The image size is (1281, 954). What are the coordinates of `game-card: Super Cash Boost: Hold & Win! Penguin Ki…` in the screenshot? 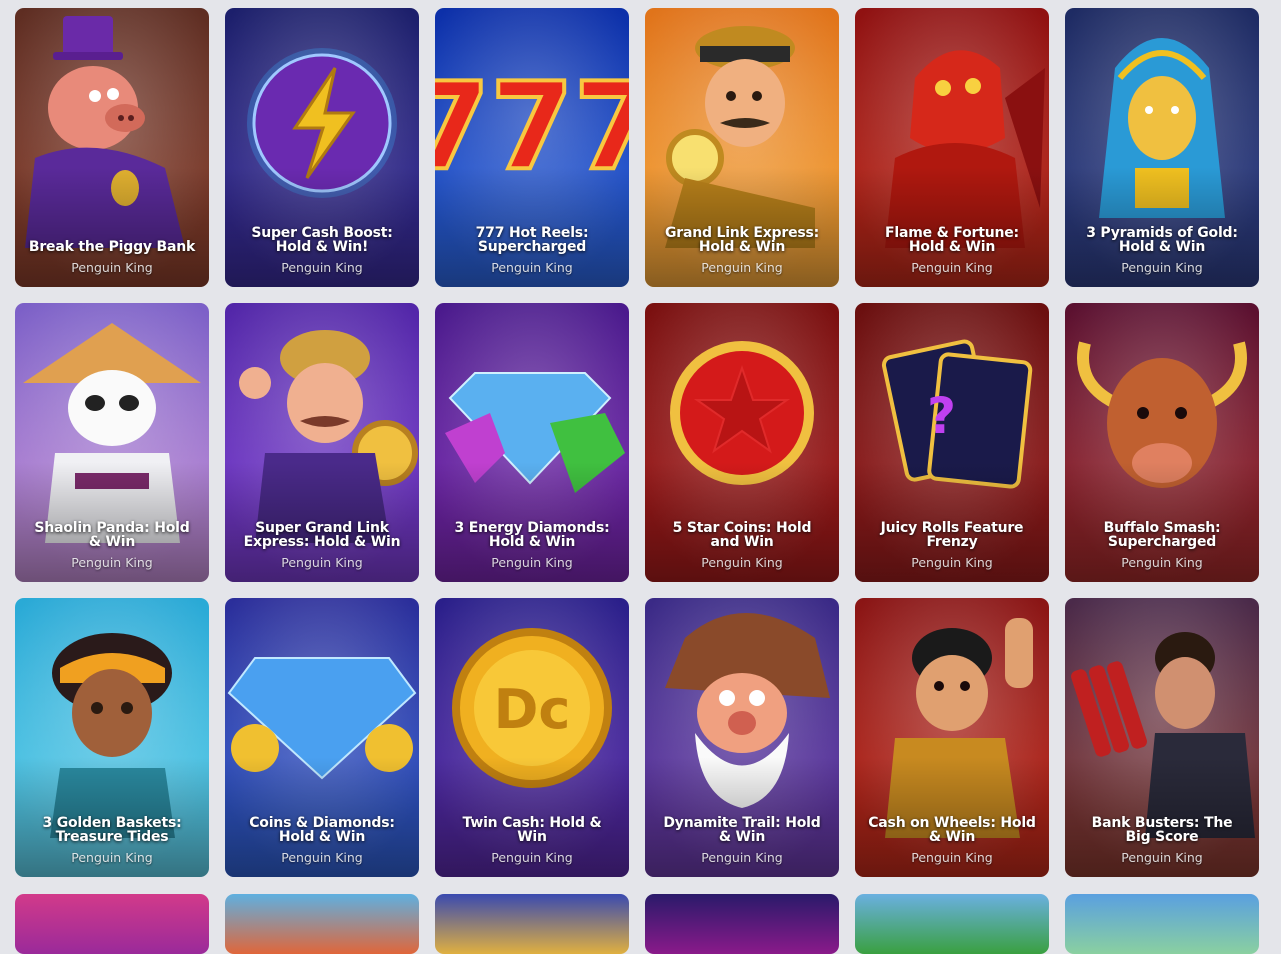 It's located at (322, 147).